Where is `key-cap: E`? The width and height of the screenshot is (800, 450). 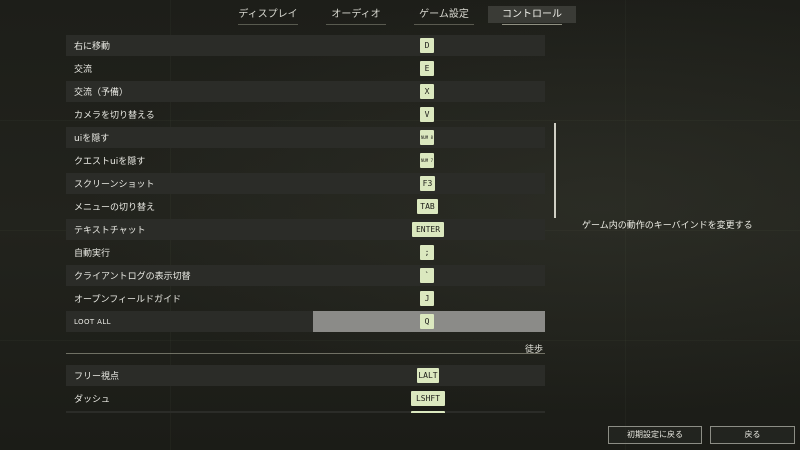 key-cap: E is located at coordinates (427, 68).